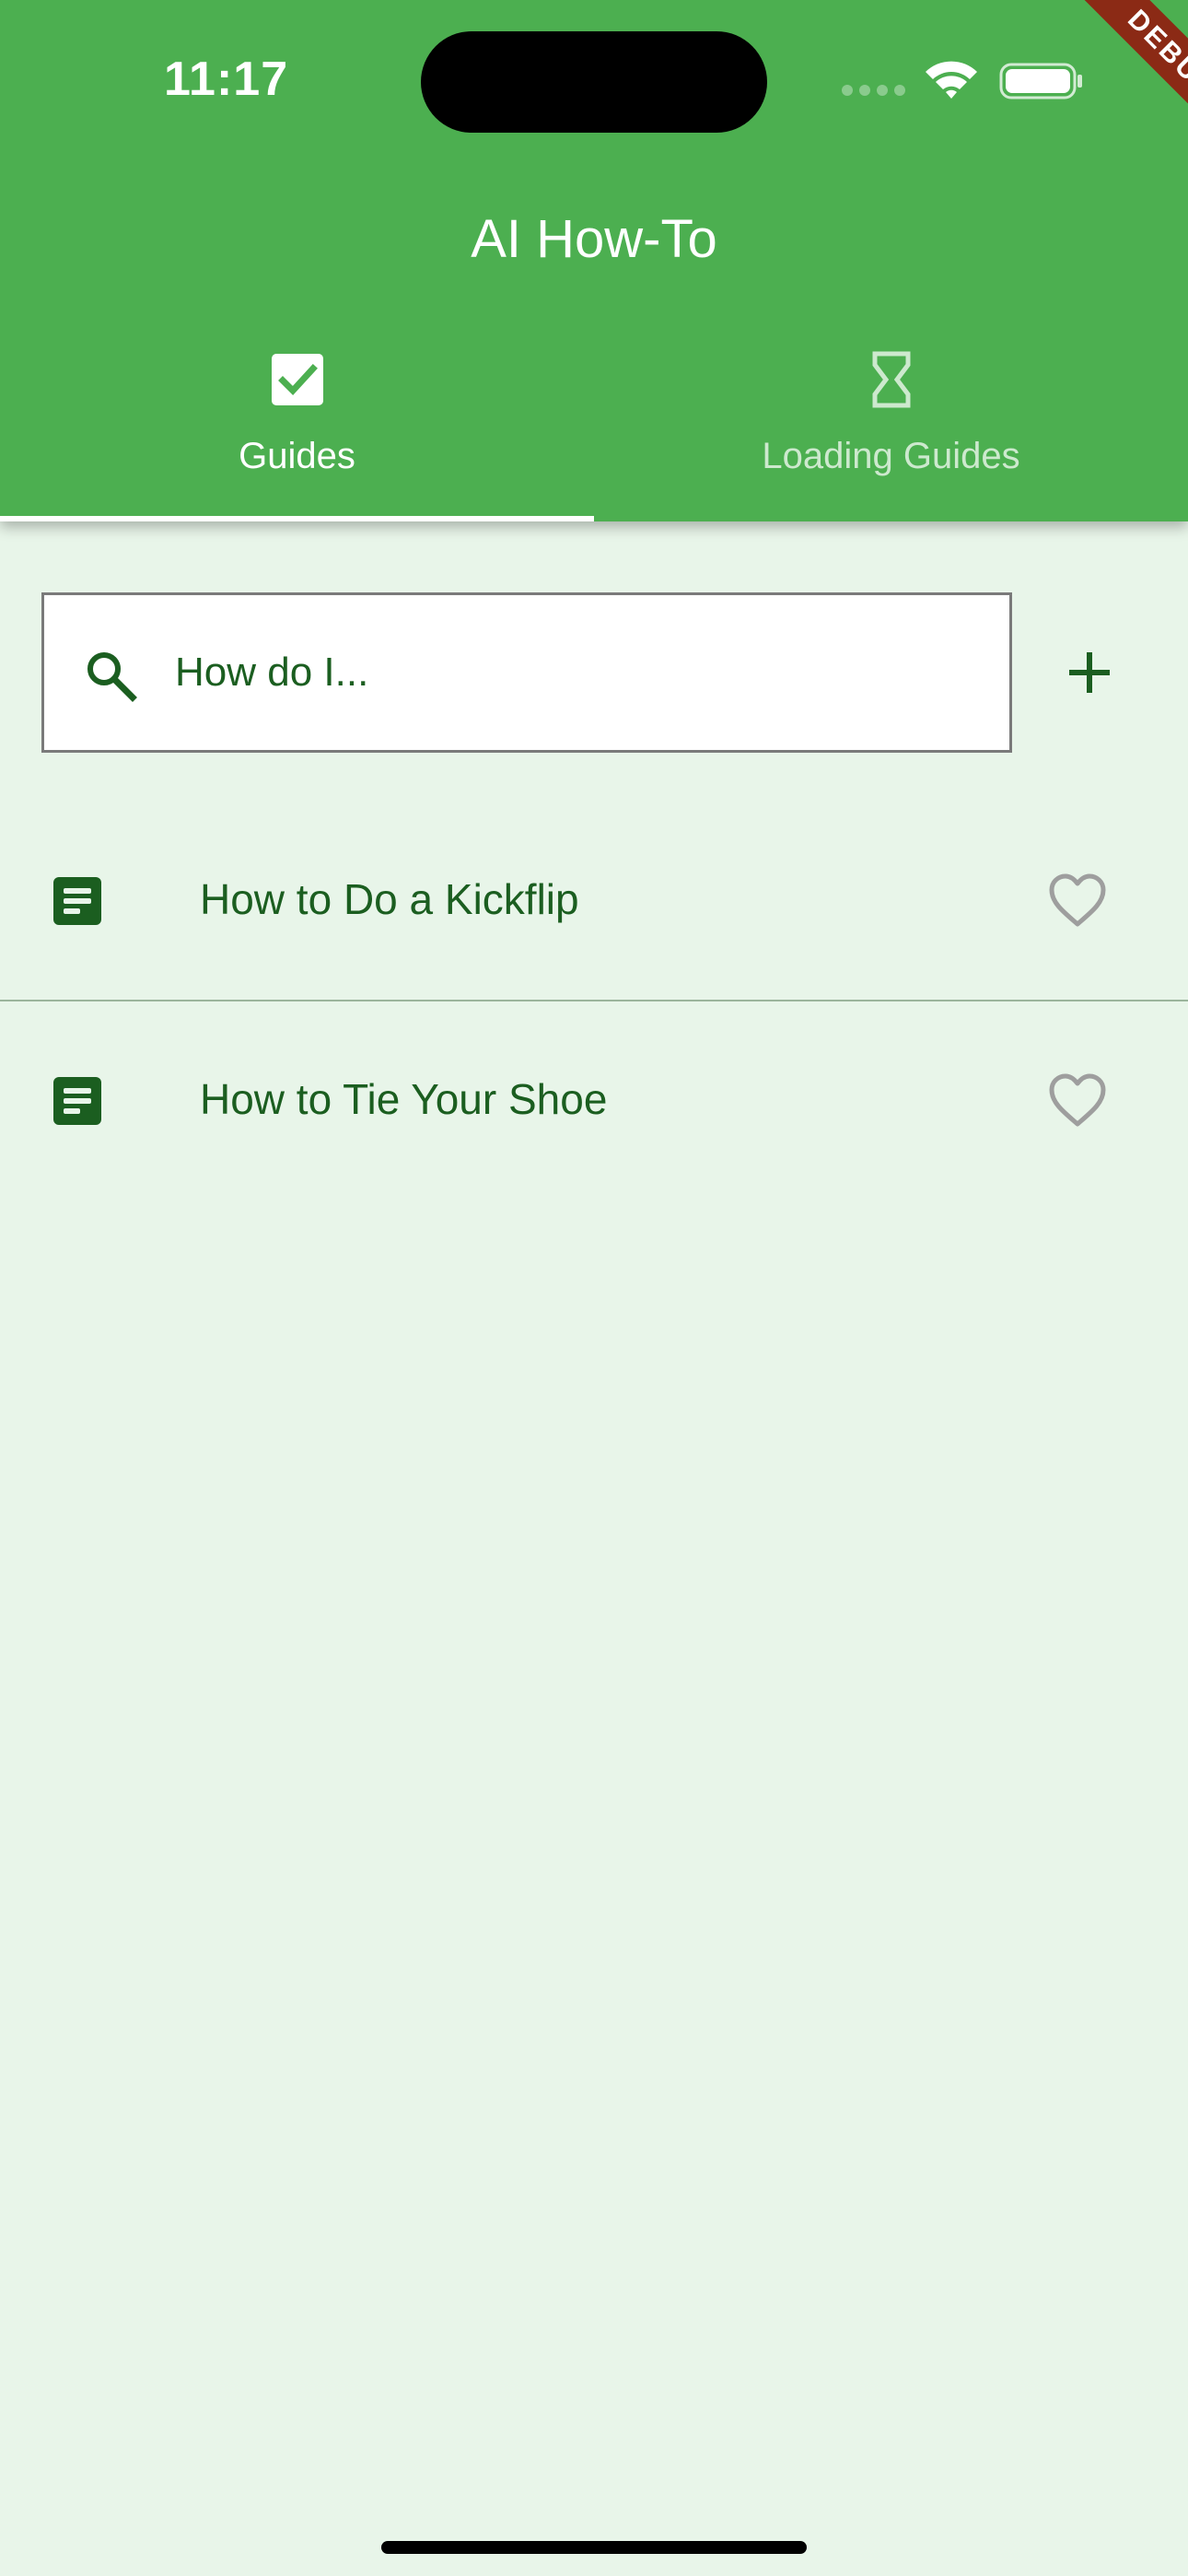  Describe the element at coordinates (594, 901) in the screenshot. I see `guide-list-item: How to Do a Kickflip` at that location.